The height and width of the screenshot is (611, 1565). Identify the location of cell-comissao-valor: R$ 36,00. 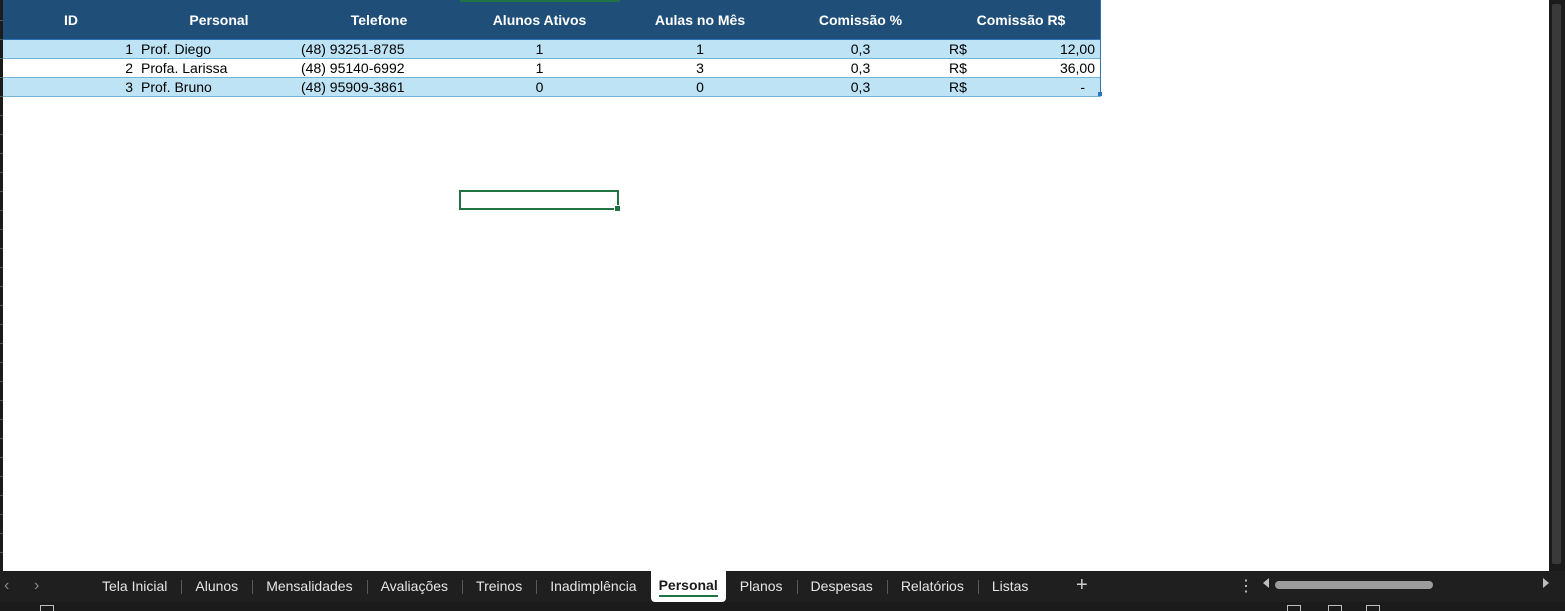
(1021, 68).